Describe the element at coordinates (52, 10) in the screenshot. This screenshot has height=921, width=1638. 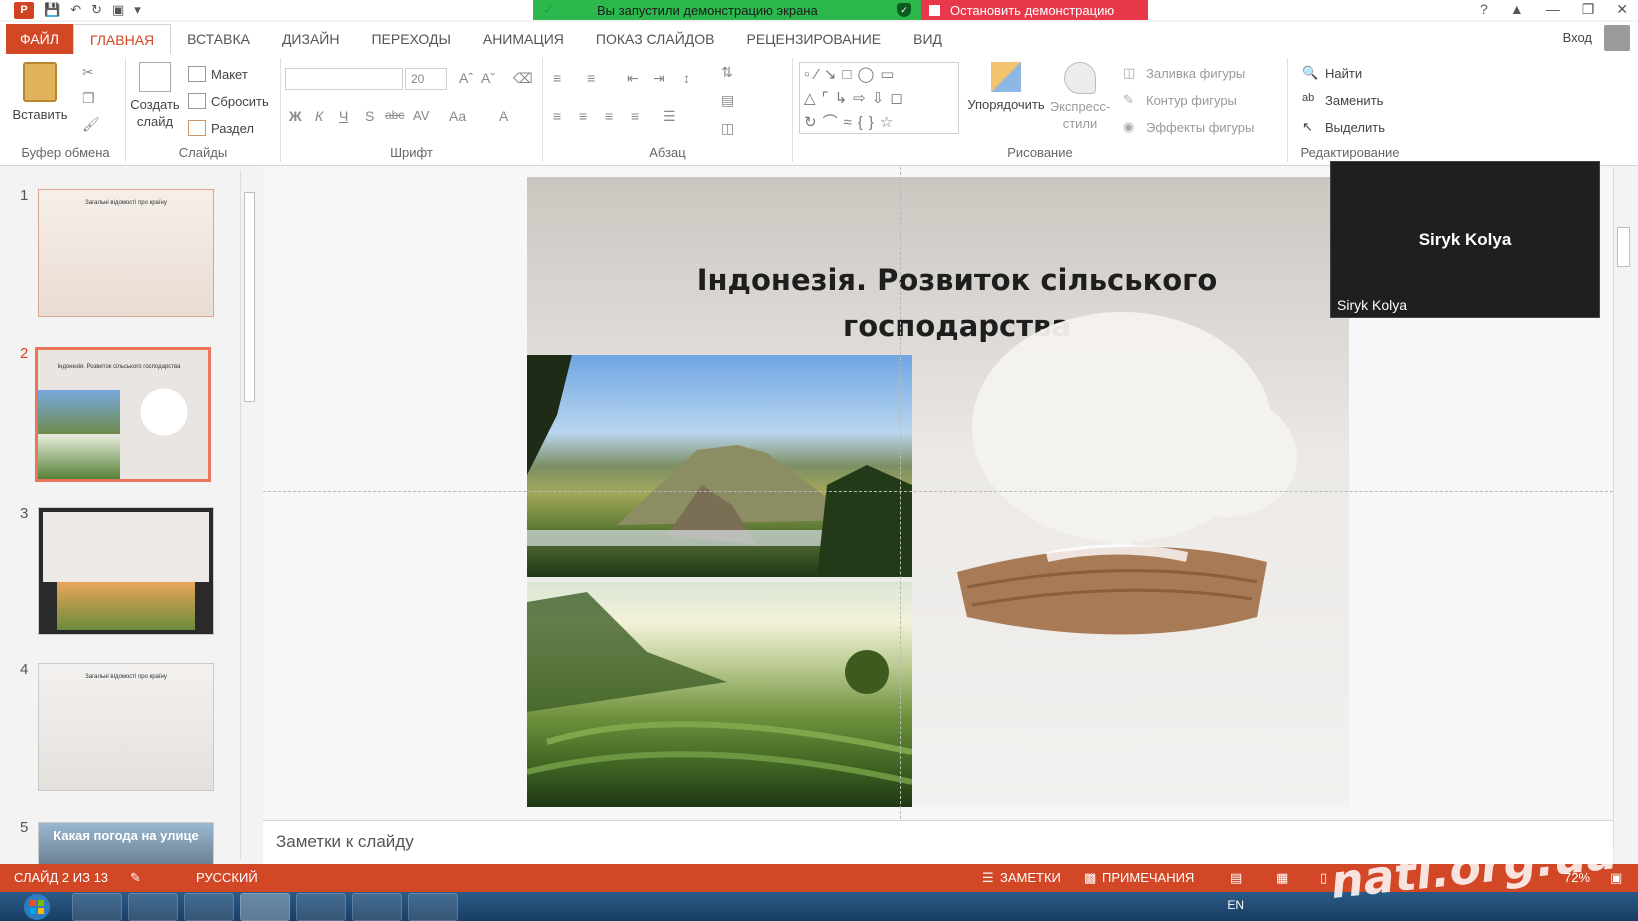
I see `save-icon: 💾` at that location.